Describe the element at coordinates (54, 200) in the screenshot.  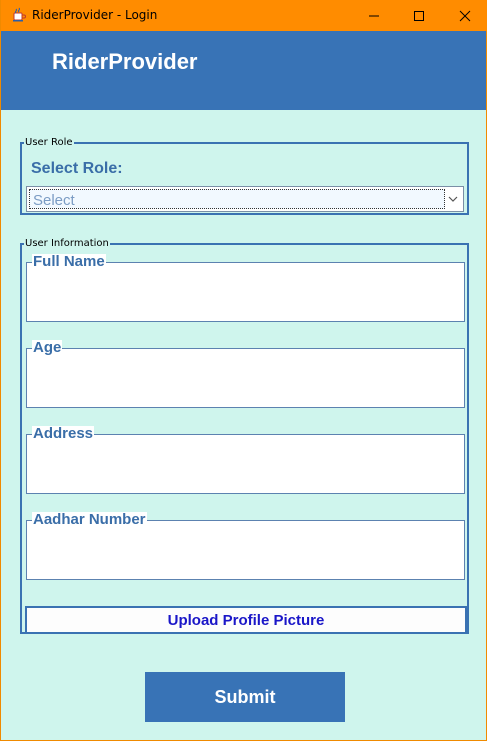
I see `role-select-value: Select` at that location.